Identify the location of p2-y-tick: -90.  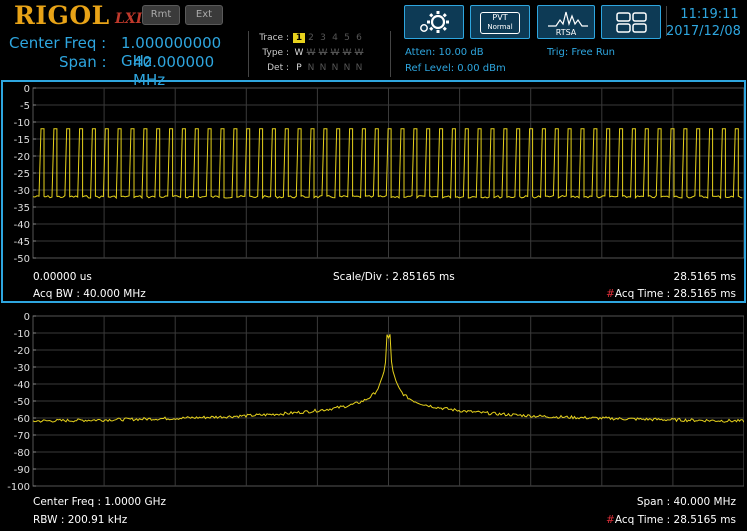
(22, 470).